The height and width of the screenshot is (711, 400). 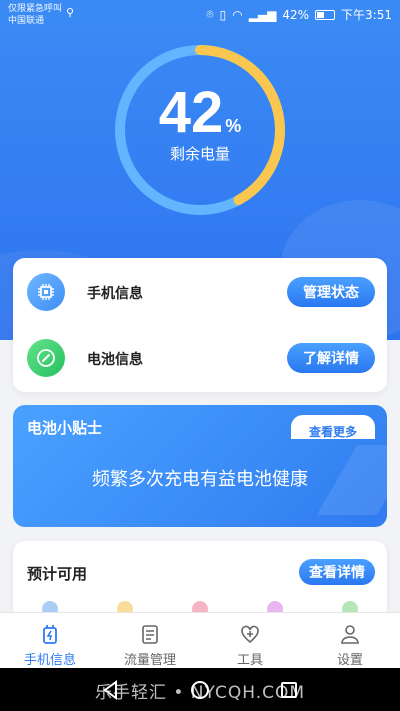 I want to click on tab-tools: 工具, so click(x=250, y=640).